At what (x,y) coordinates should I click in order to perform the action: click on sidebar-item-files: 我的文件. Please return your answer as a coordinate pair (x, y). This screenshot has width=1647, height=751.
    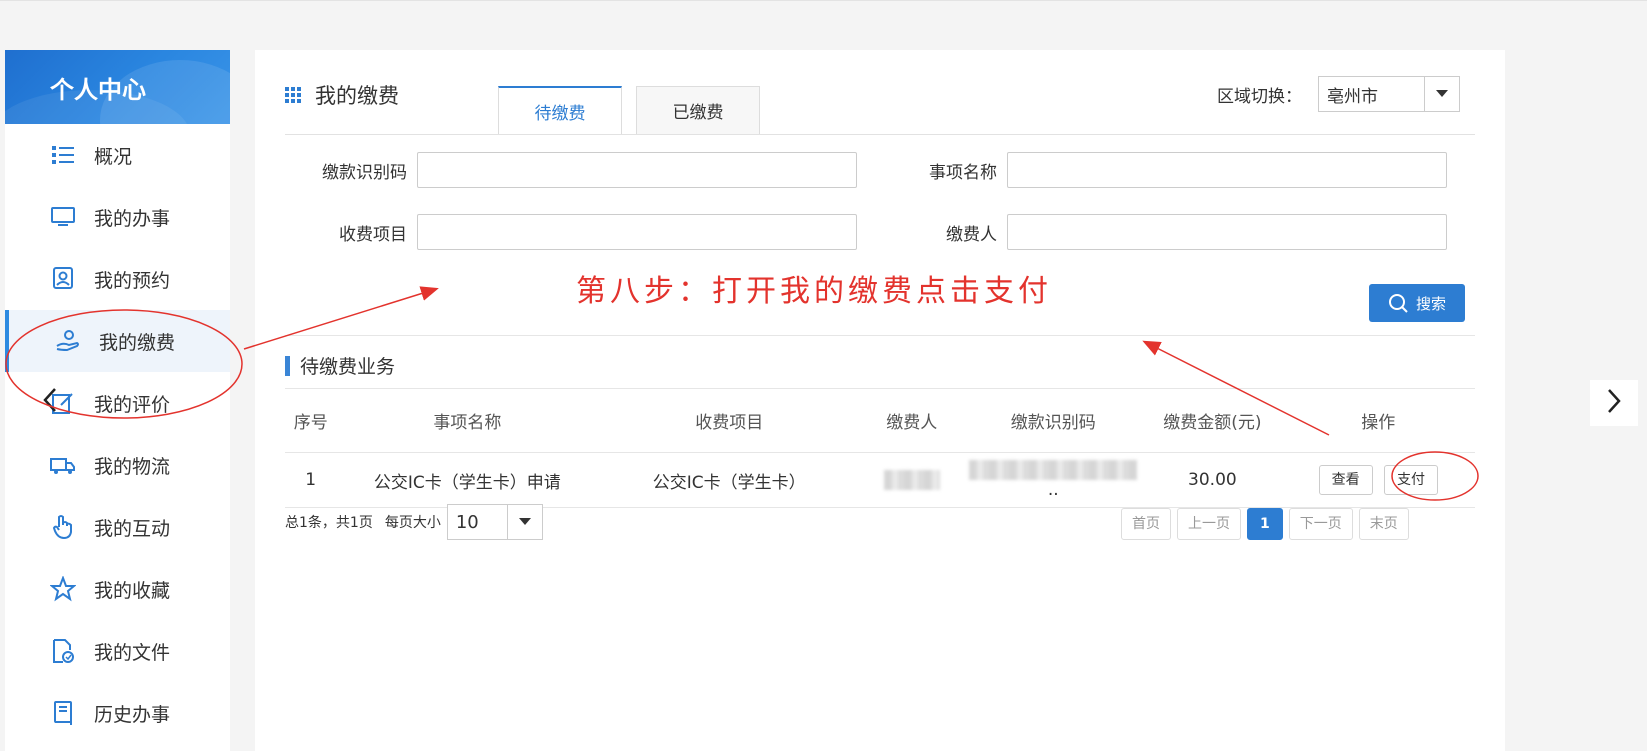
    Looking at the image, I should click on (117, 651).